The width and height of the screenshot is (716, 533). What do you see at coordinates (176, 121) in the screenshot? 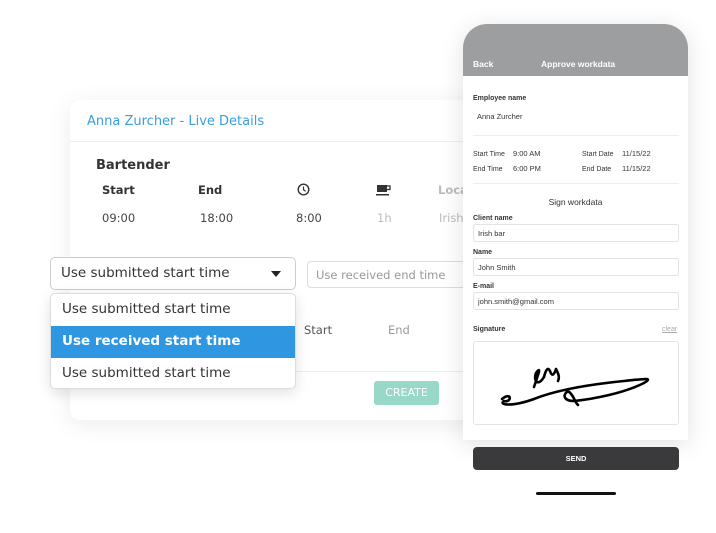
I see `card-title: Anna Zurcher - Live Details` at bounding box center [176, 121].